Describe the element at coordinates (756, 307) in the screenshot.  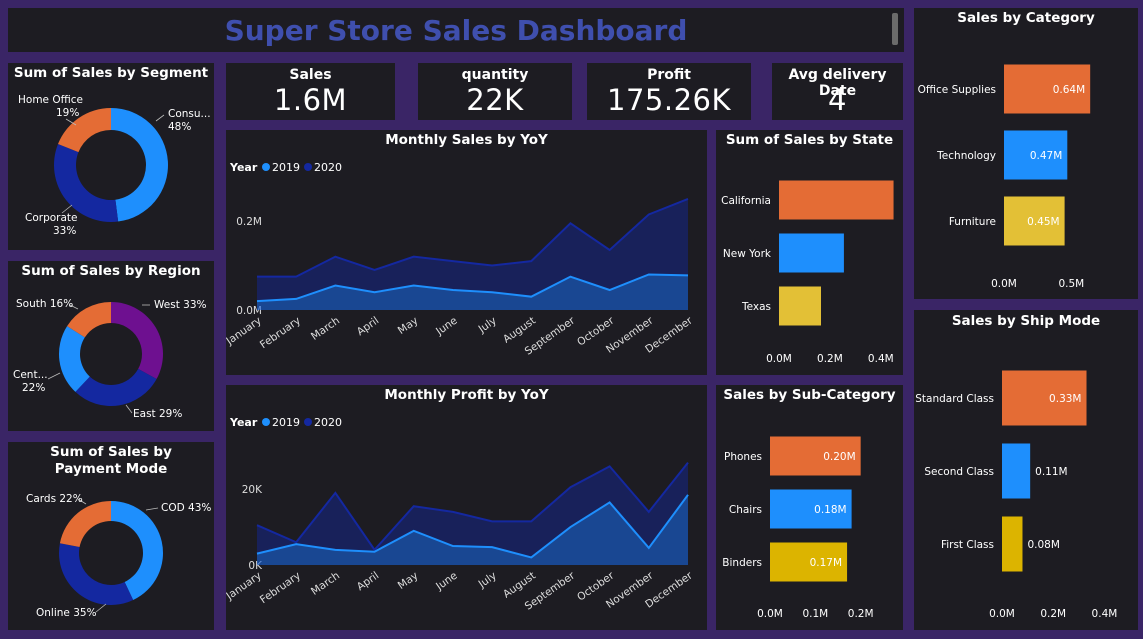
I see `category-label: Texas` at that location.